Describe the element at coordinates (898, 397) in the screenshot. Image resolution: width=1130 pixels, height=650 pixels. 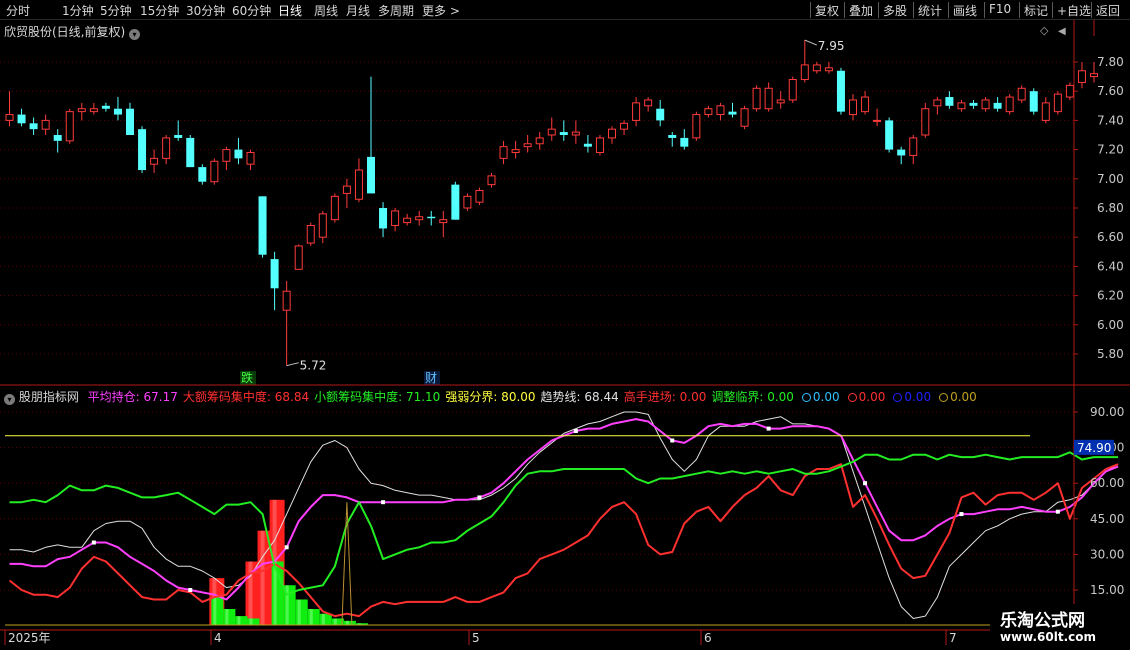
I see `legend-indicator-icon` at that location.